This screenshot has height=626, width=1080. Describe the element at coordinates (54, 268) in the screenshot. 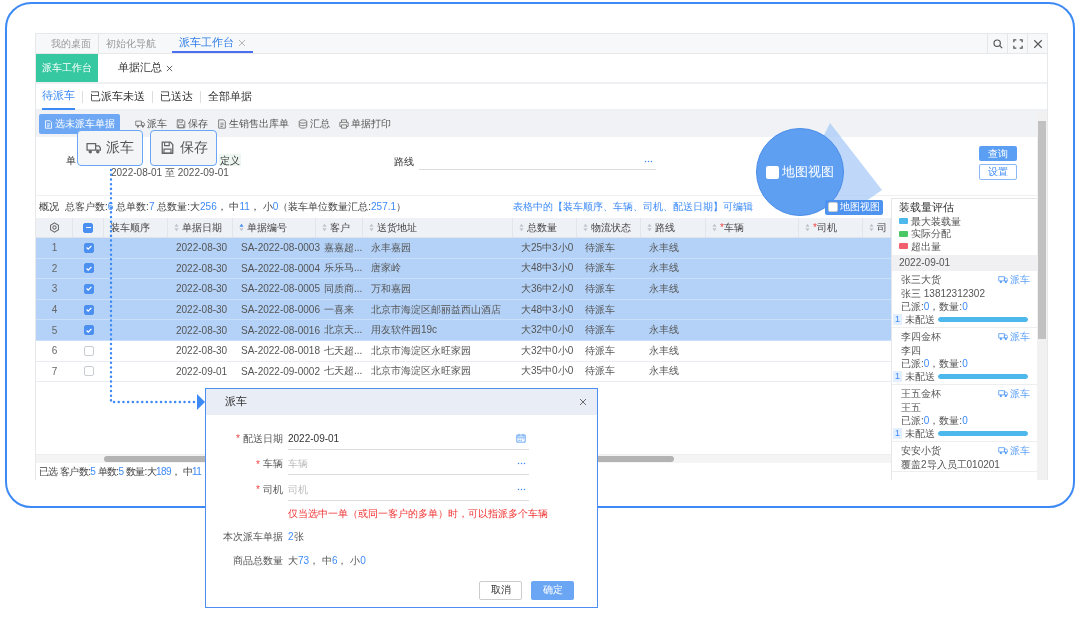

I see `row-number: 2` at that location.